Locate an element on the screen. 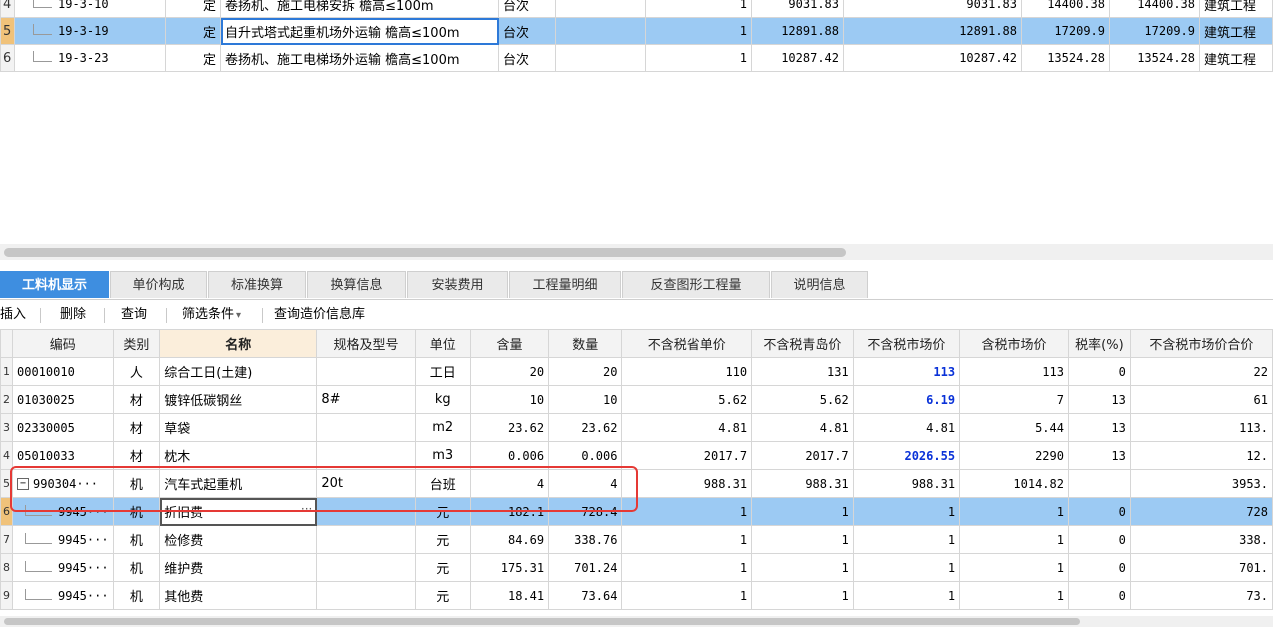  provincial-price: 1 is located at coordinates (687, 539).